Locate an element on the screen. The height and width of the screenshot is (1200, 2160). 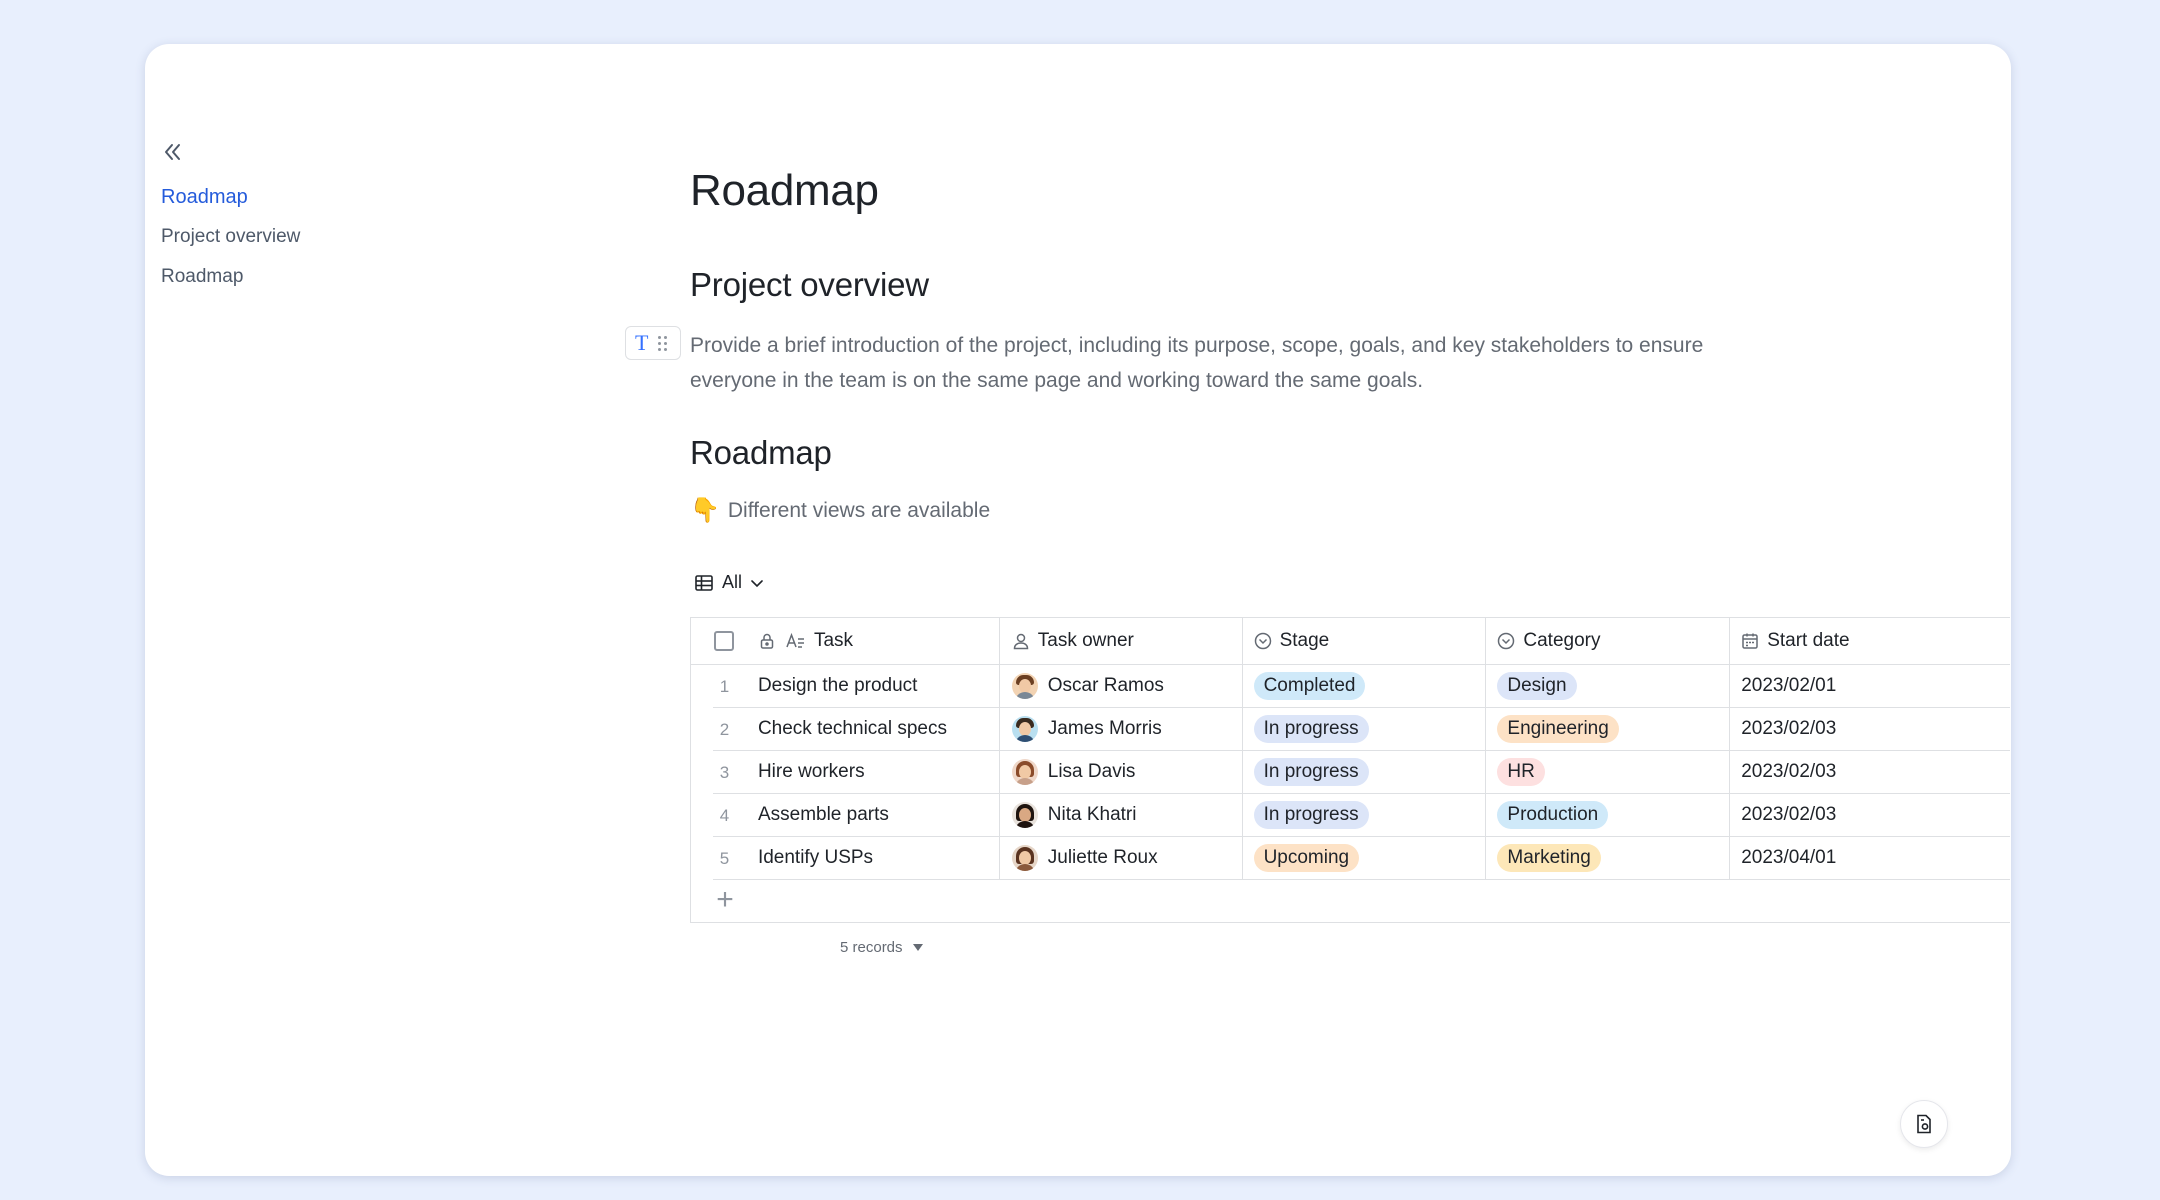
page-title: Roadmap is located at coordinates (784, 191).